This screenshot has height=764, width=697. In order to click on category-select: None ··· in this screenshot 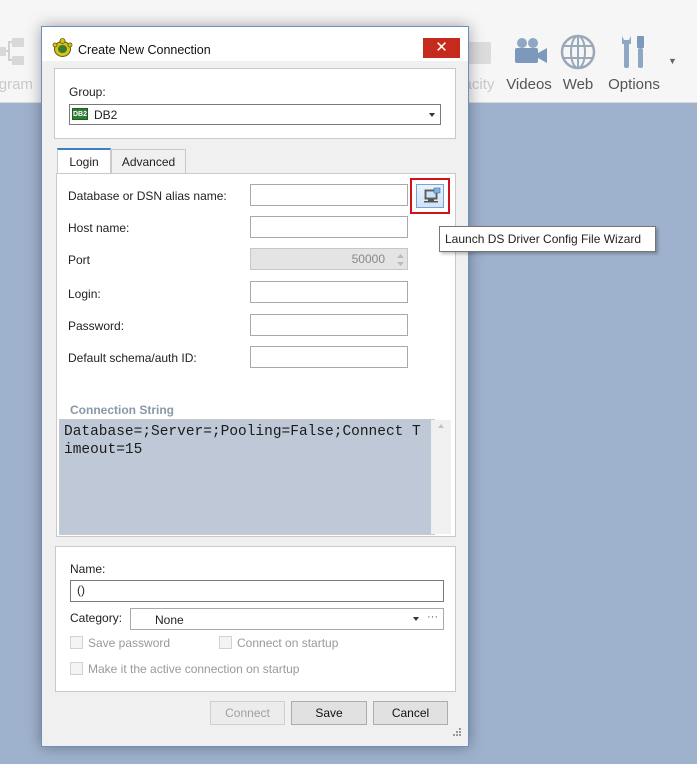, I will do `click(287, 619)`.